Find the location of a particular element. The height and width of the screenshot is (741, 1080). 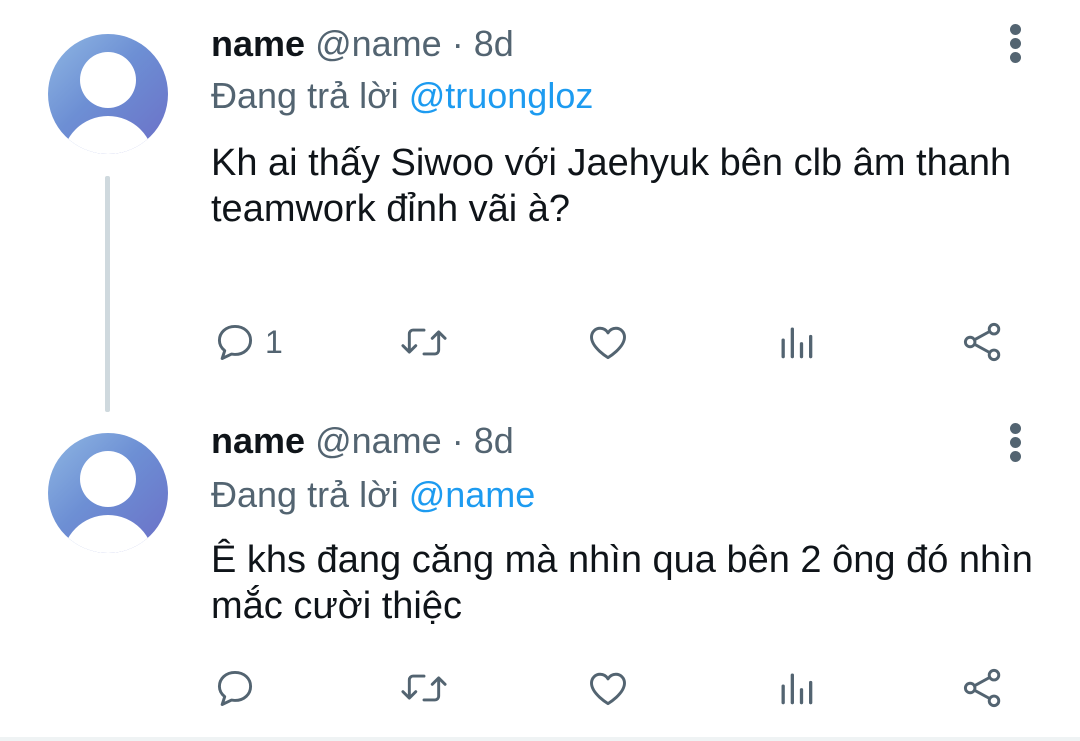

replying-to: Đang trả lời @name is located at coordinates (373, 495).